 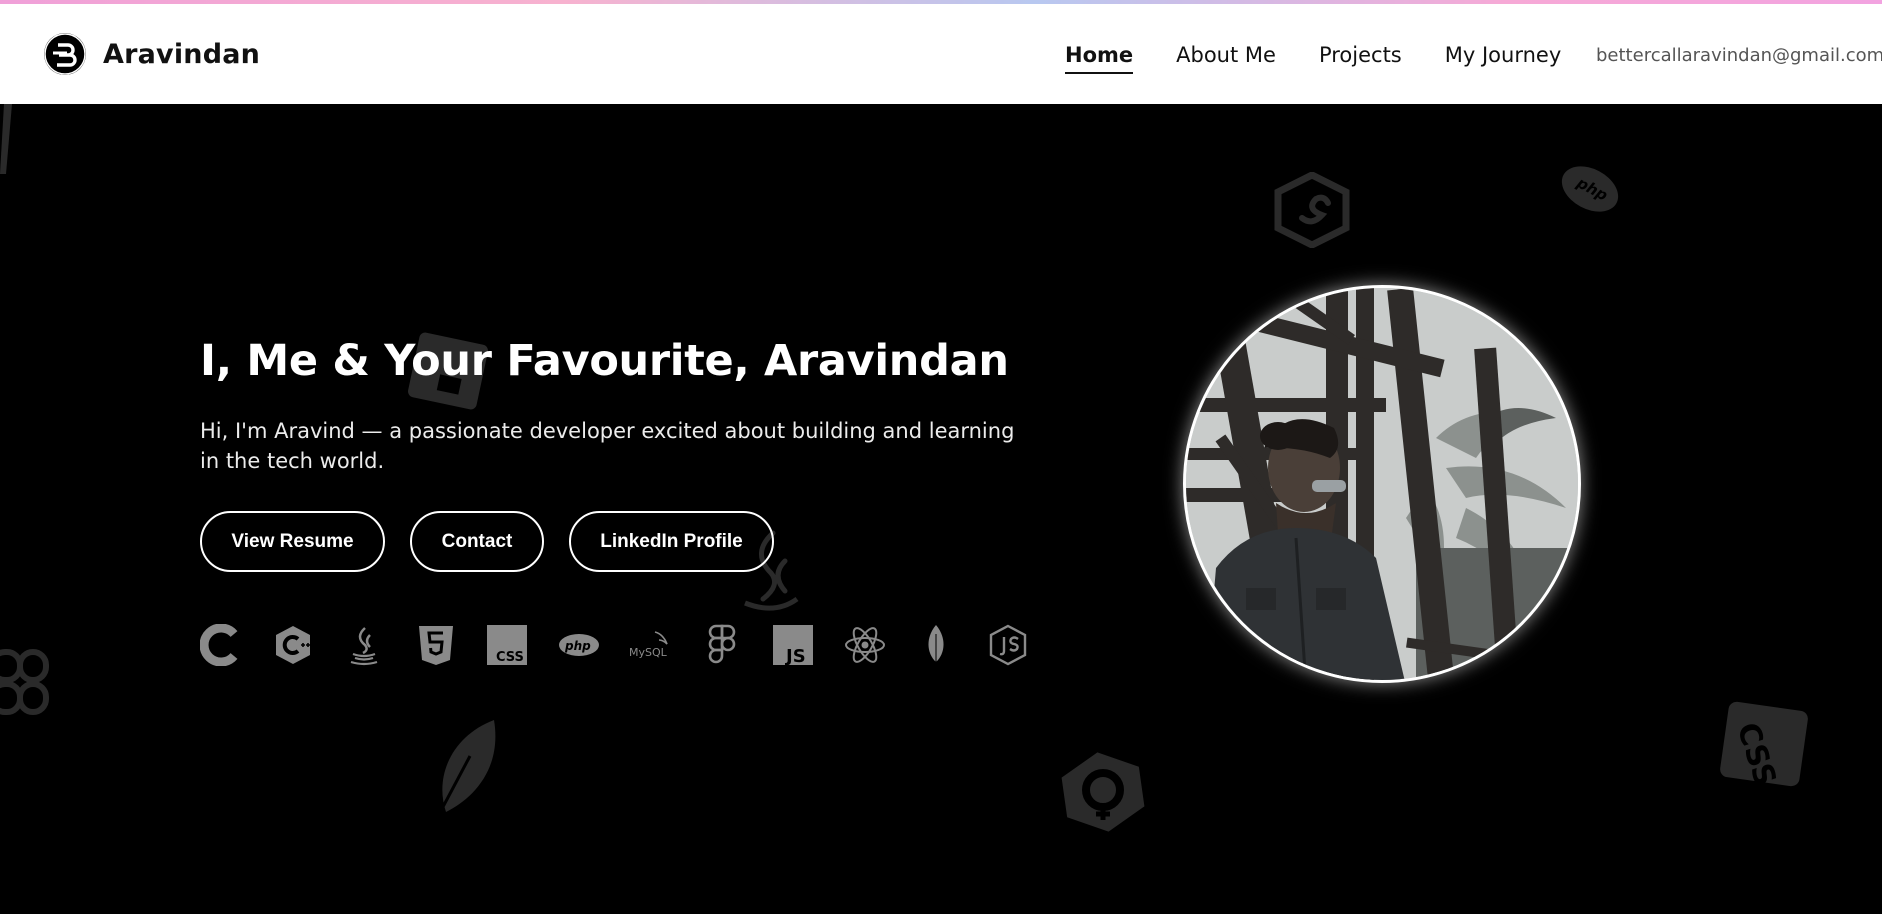 What do you see at coordinates (436, 645) in the screenshot?
I see `html5-icon` at bounding box center [436, 645].